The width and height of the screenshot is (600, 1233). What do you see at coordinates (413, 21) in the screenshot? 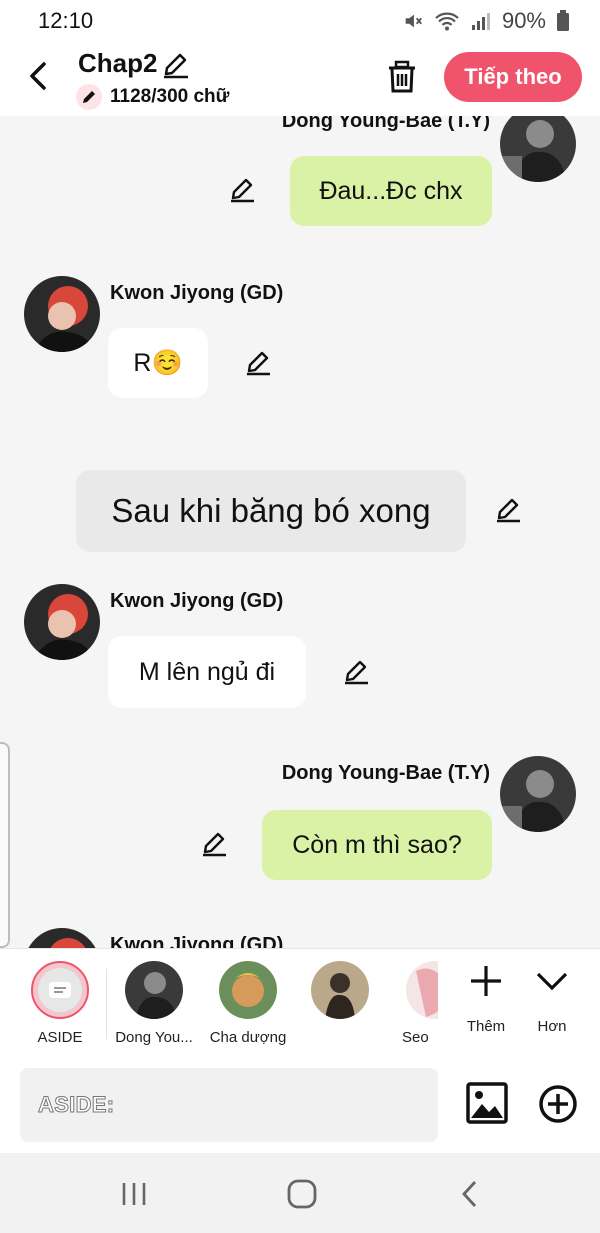
I see `mute-icon` at bounding box center [413, 21].